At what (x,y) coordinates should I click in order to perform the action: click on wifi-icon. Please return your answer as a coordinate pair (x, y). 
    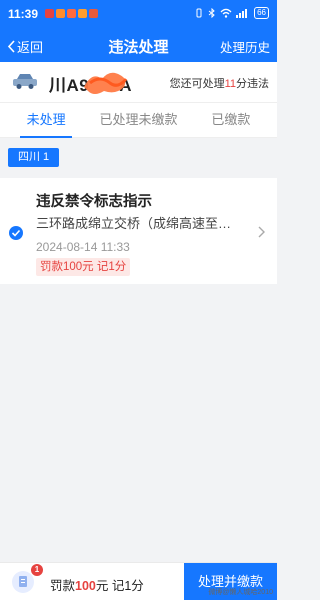
    Looking at the image, I should click on (226, 13).